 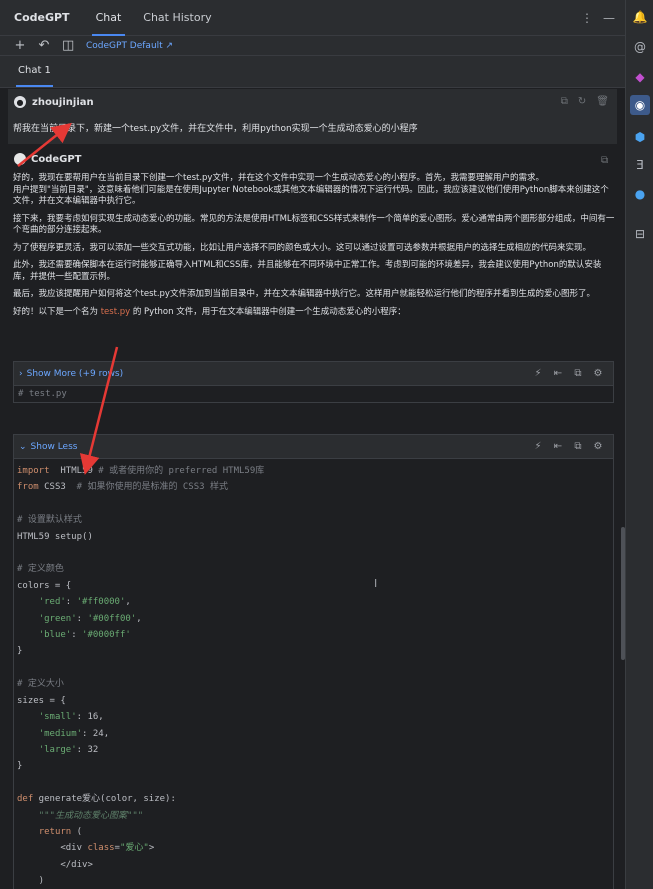 What do you see at coordinates (42, 394) in the screenshot?
I see `code-first-line: # test.py` at bounding box center [42, 394].